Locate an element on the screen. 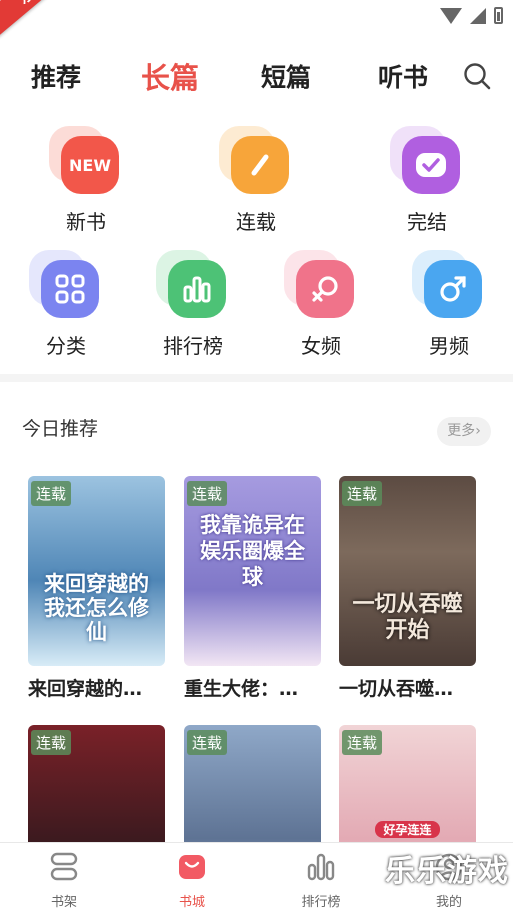 The height and width of the screenshot is (912, 513). pencil-icon is located at coordinates (260, 165).